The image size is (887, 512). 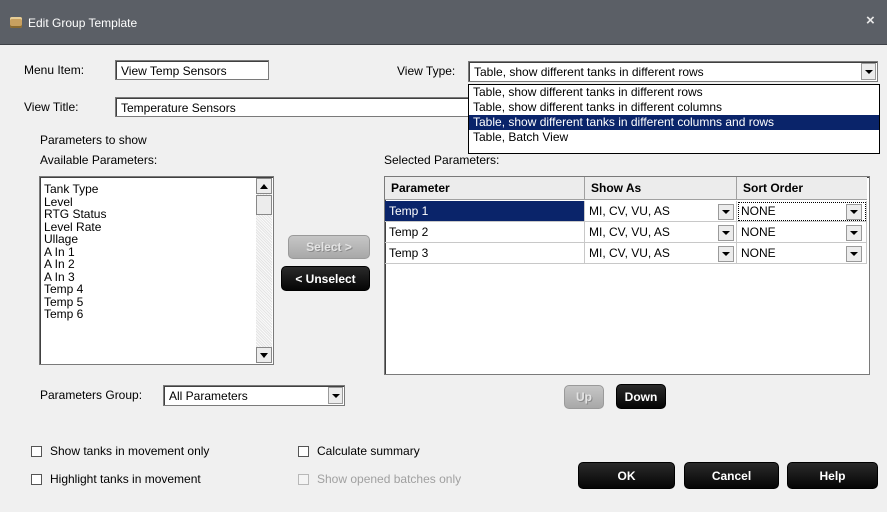 What do you see at coordinates (832, 475) in the screenshot?
I see `help-button: Help` at bounding box center [832, 475].